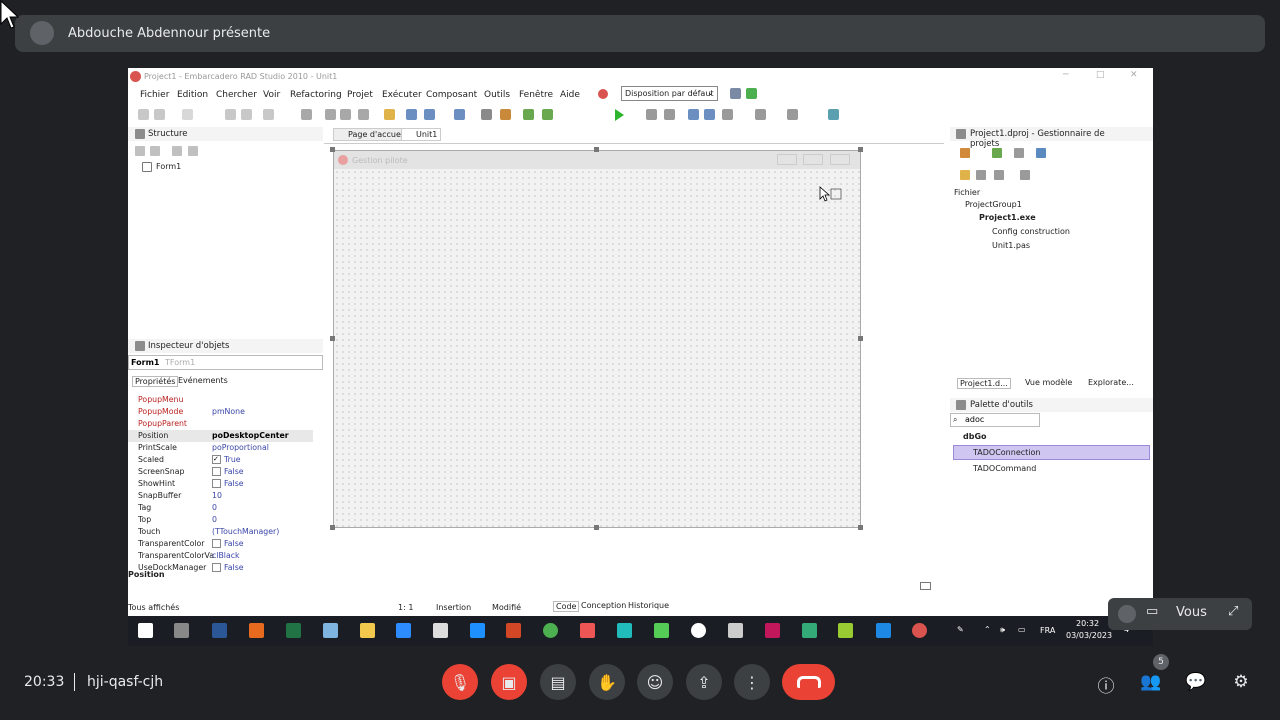 This screenshot has width=1280, height=720. I want to click on forward-icon, so click(792, 114).